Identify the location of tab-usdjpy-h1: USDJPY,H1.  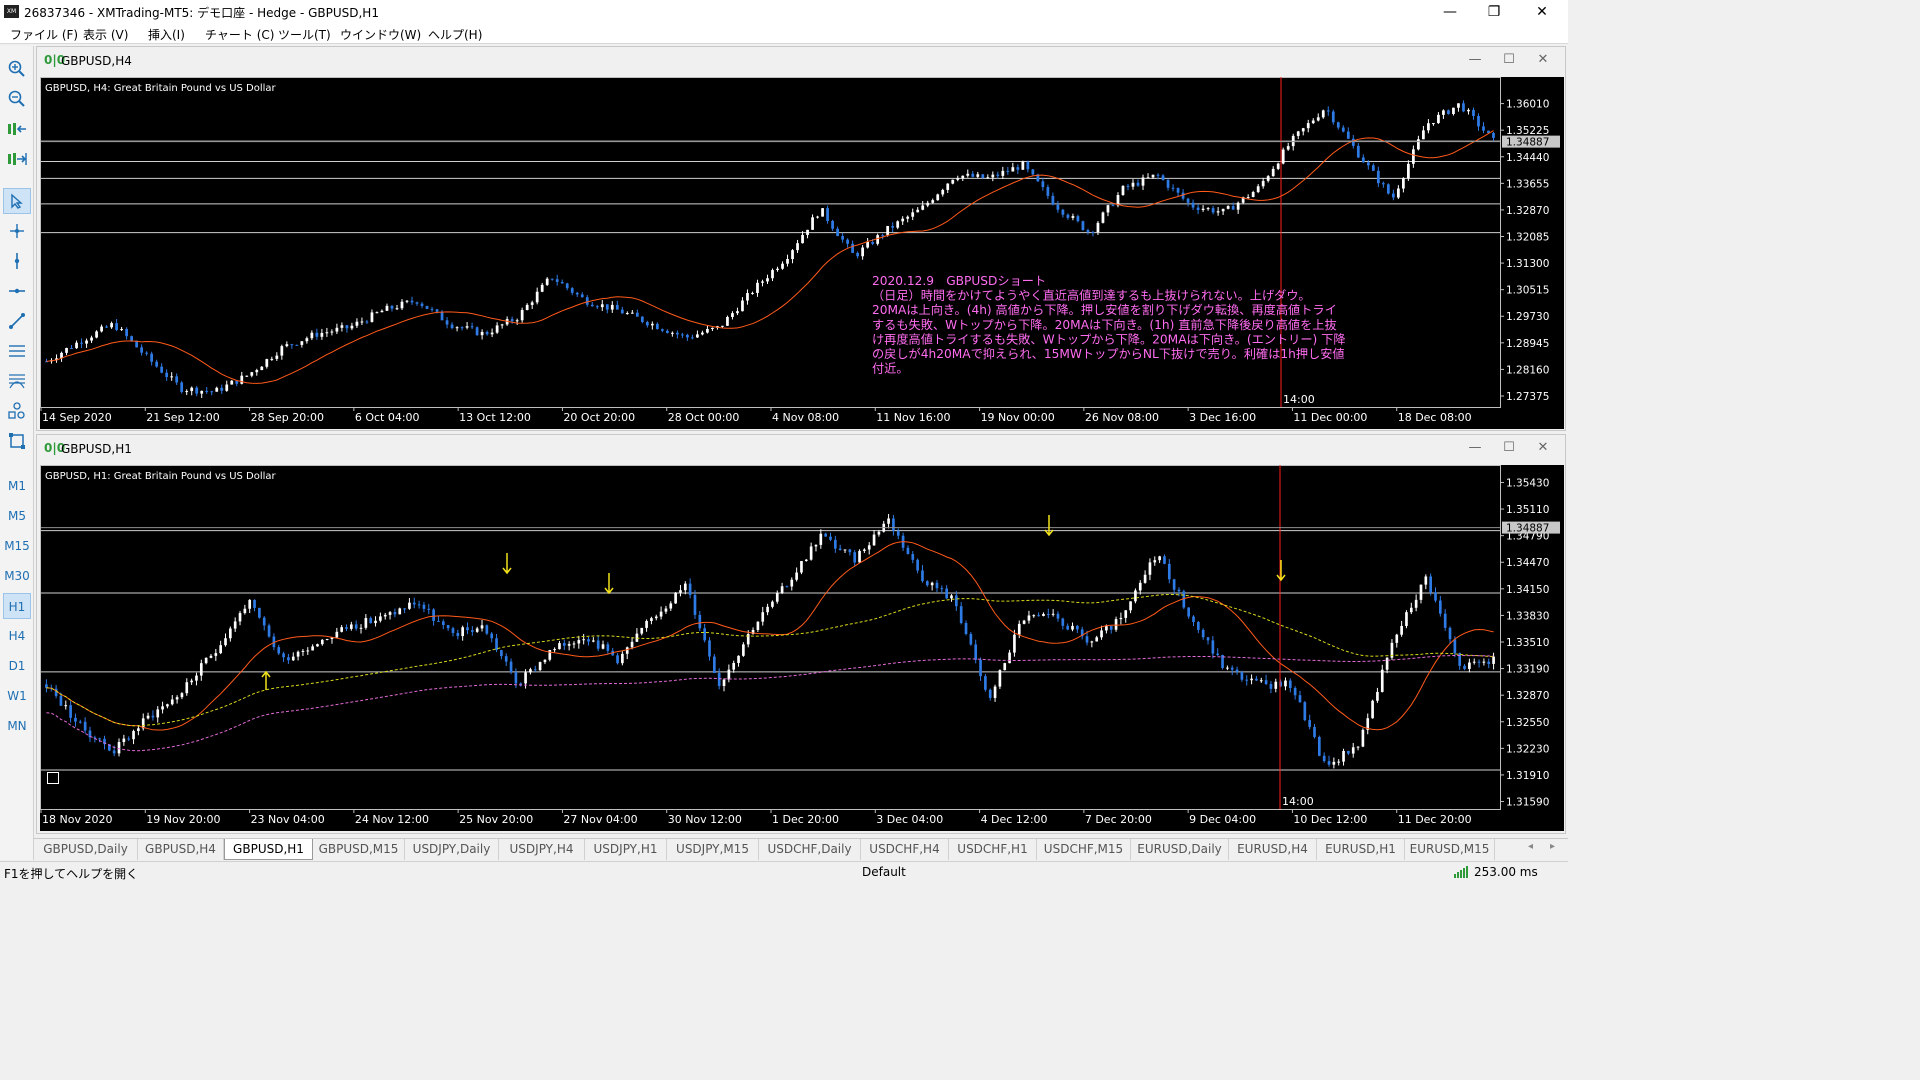
(626, 849).